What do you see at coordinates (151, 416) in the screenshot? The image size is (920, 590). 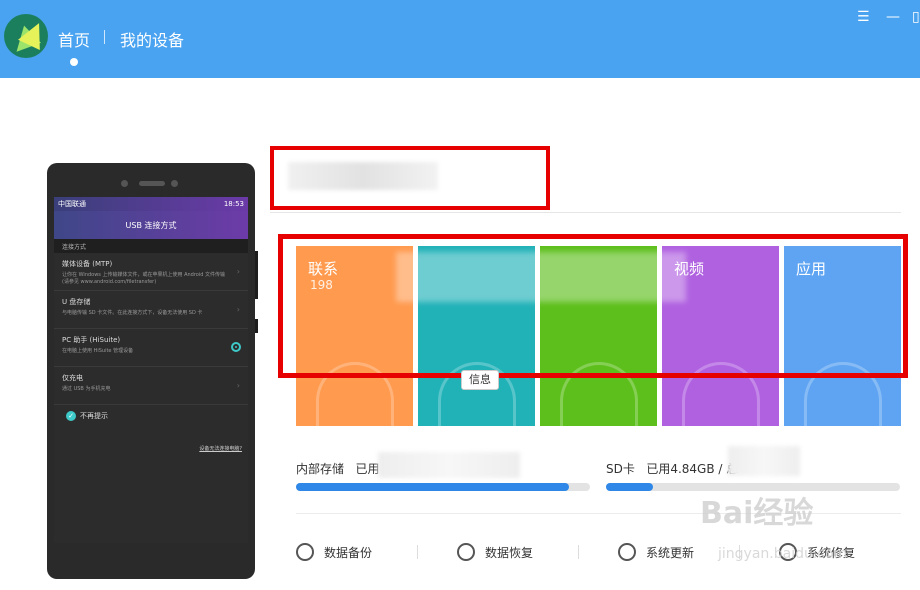 I see `dont-show-again: ✓ 不再提示` at bounding box center [151, 416].